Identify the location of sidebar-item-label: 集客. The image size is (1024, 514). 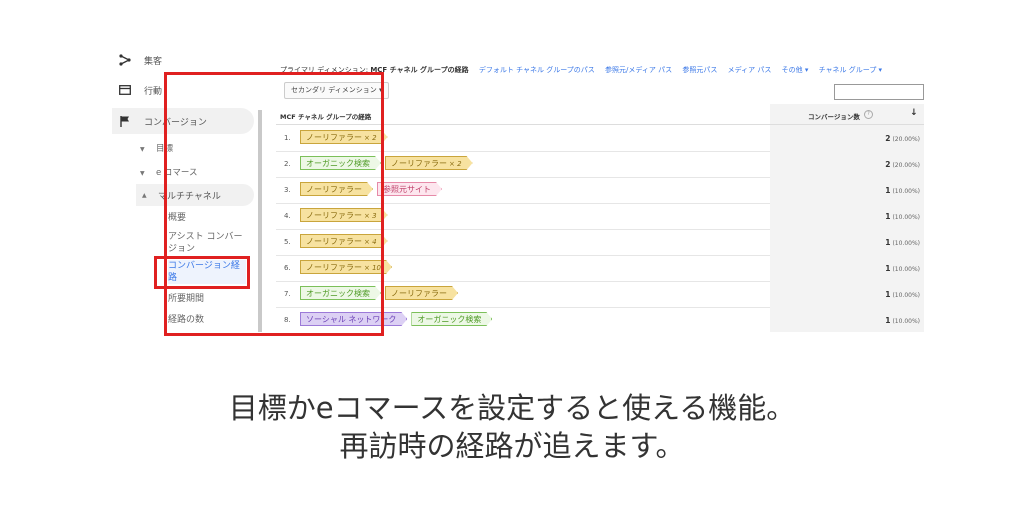
(153, 61).